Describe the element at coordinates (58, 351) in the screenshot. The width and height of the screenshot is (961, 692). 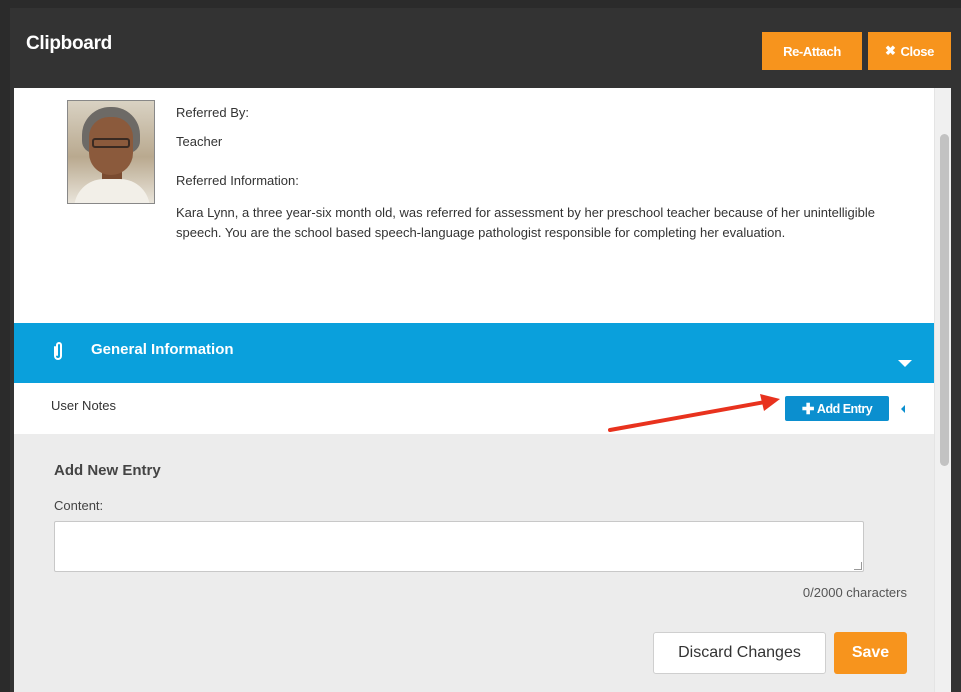
I see `paperclip-icon` at that location.